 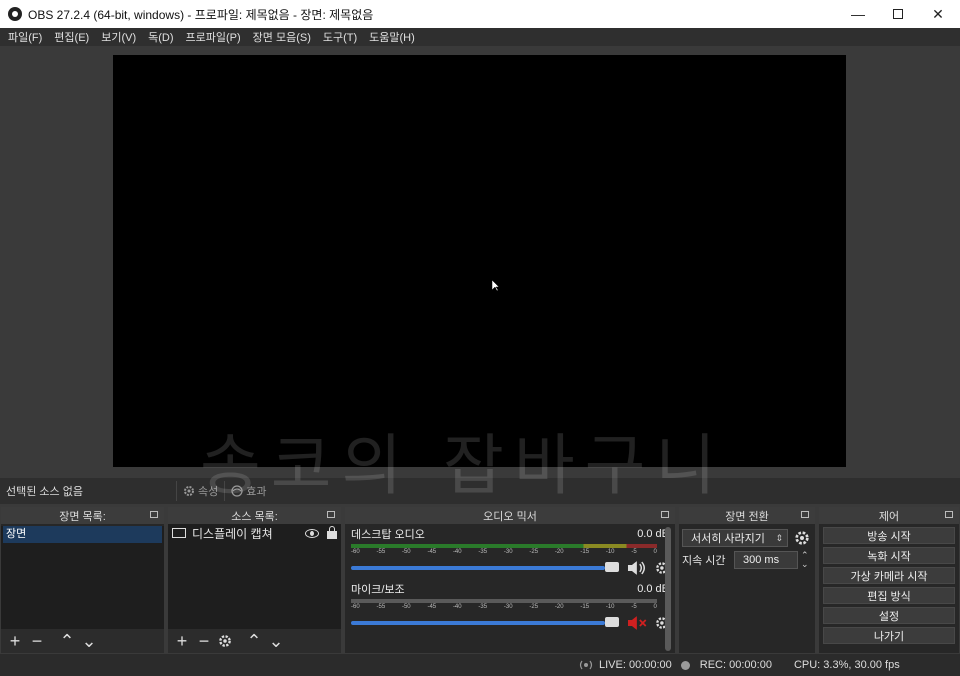 I want to click on maximize-button, so click(x=898, y=14).